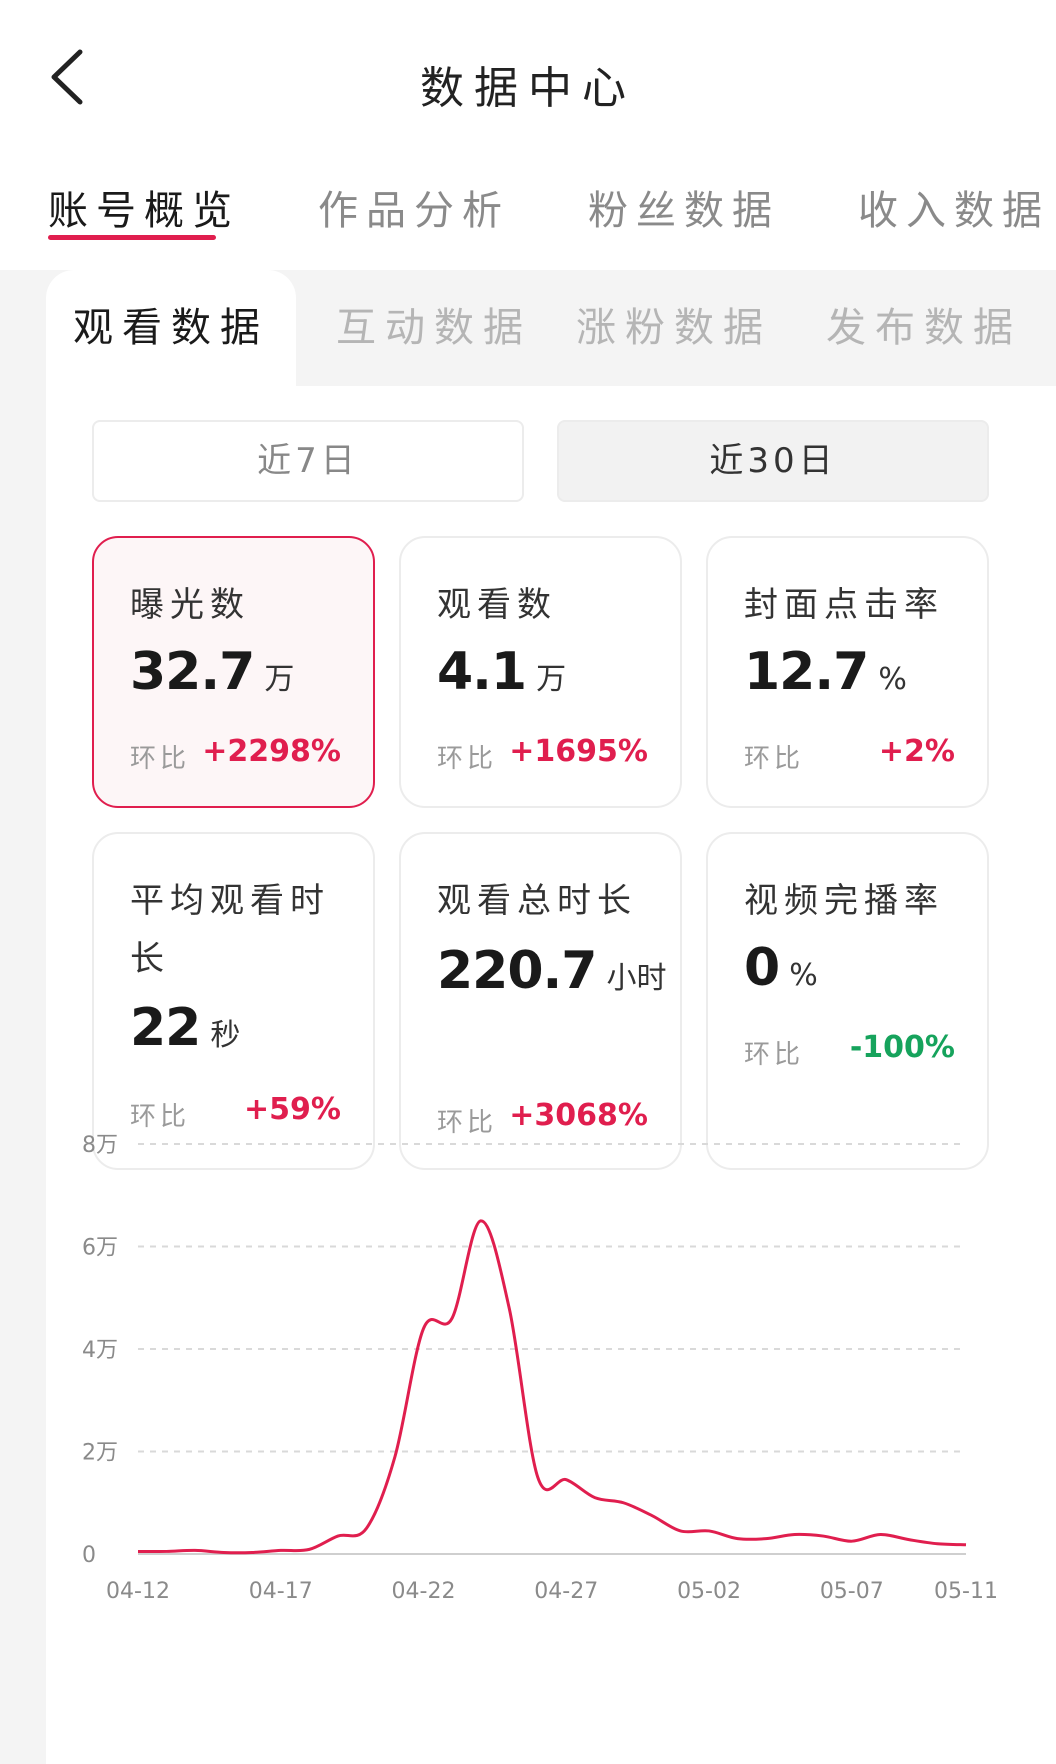 The image size is (1056, 1764). I want to click on metric-label: 观看数, so click(497, 605).